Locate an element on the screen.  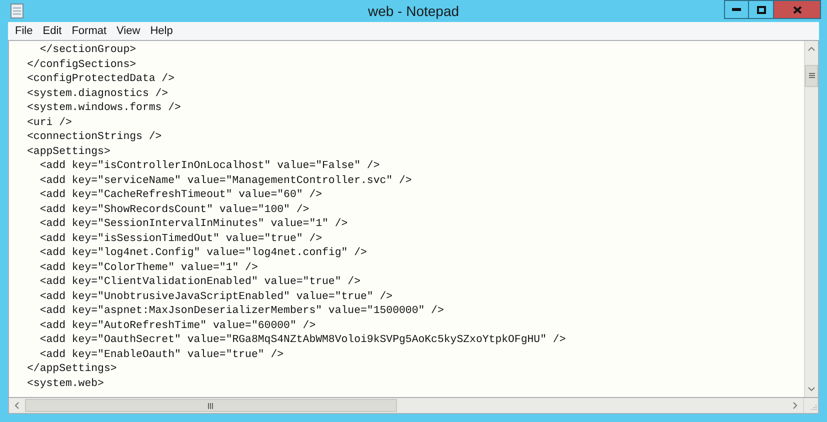
text-line: <add key="ClientValidationEnabled" value="true" /> is located at coordinates (199, 282).